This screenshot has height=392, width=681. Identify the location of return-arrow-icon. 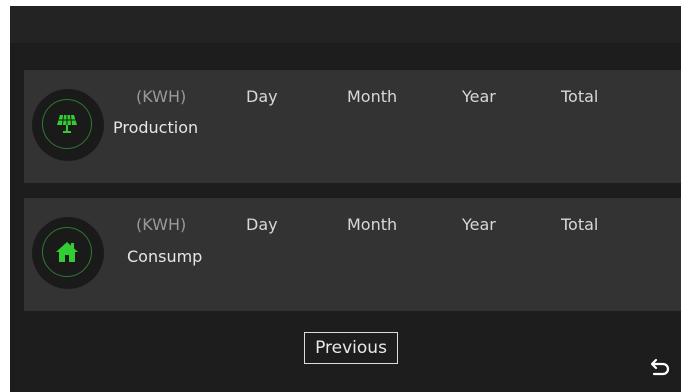
(660, 367).